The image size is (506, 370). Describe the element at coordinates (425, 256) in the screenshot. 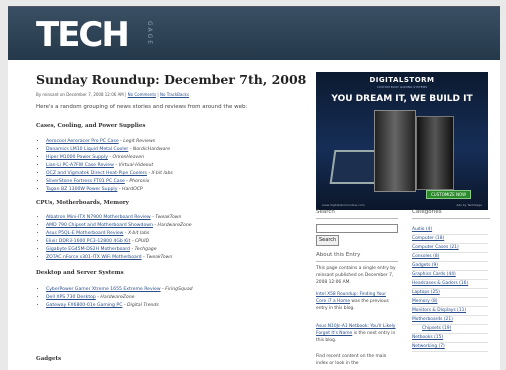

I see `category-link: Consoles (8)` at that location.